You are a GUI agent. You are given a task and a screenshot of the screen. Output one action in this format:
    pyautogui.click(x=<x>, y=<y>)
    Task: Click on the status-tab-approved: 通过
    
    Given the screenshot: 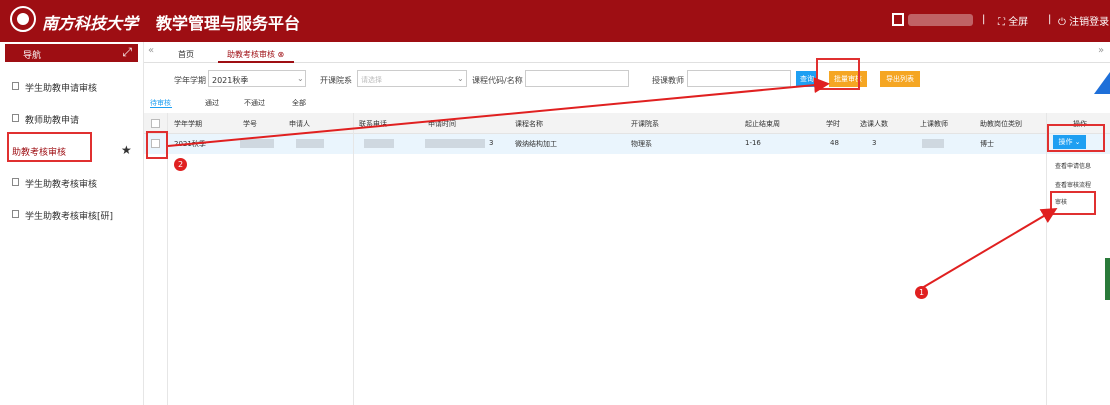 What is the action you would take?
    pyautogui.click(x=212, y=103)
    